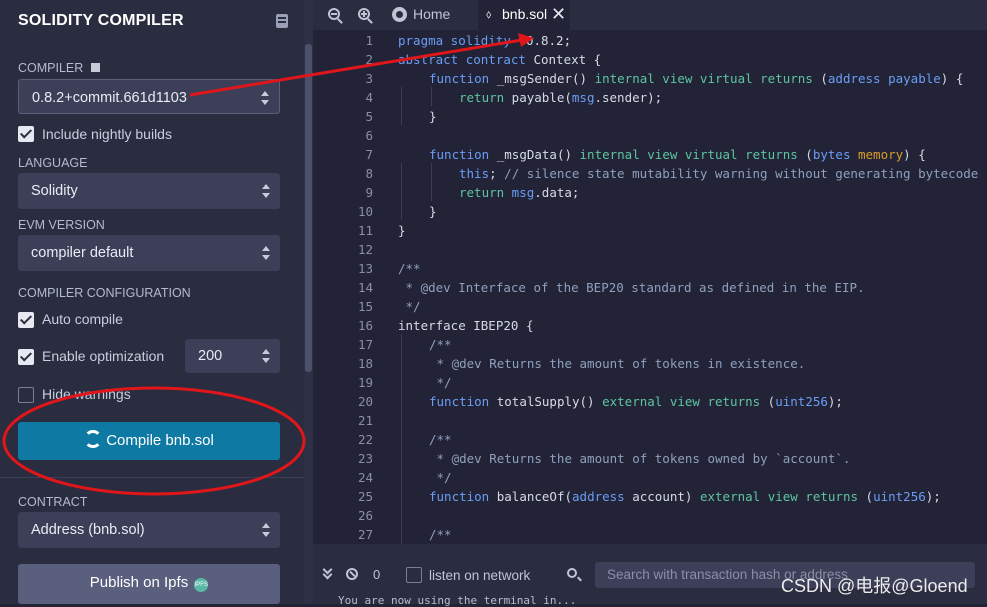 The image size is (987, 607). What do you see at coordinates (409, 268) in the screenshot?
I see `code-line-13: /**` at bounding box center [409, 268].